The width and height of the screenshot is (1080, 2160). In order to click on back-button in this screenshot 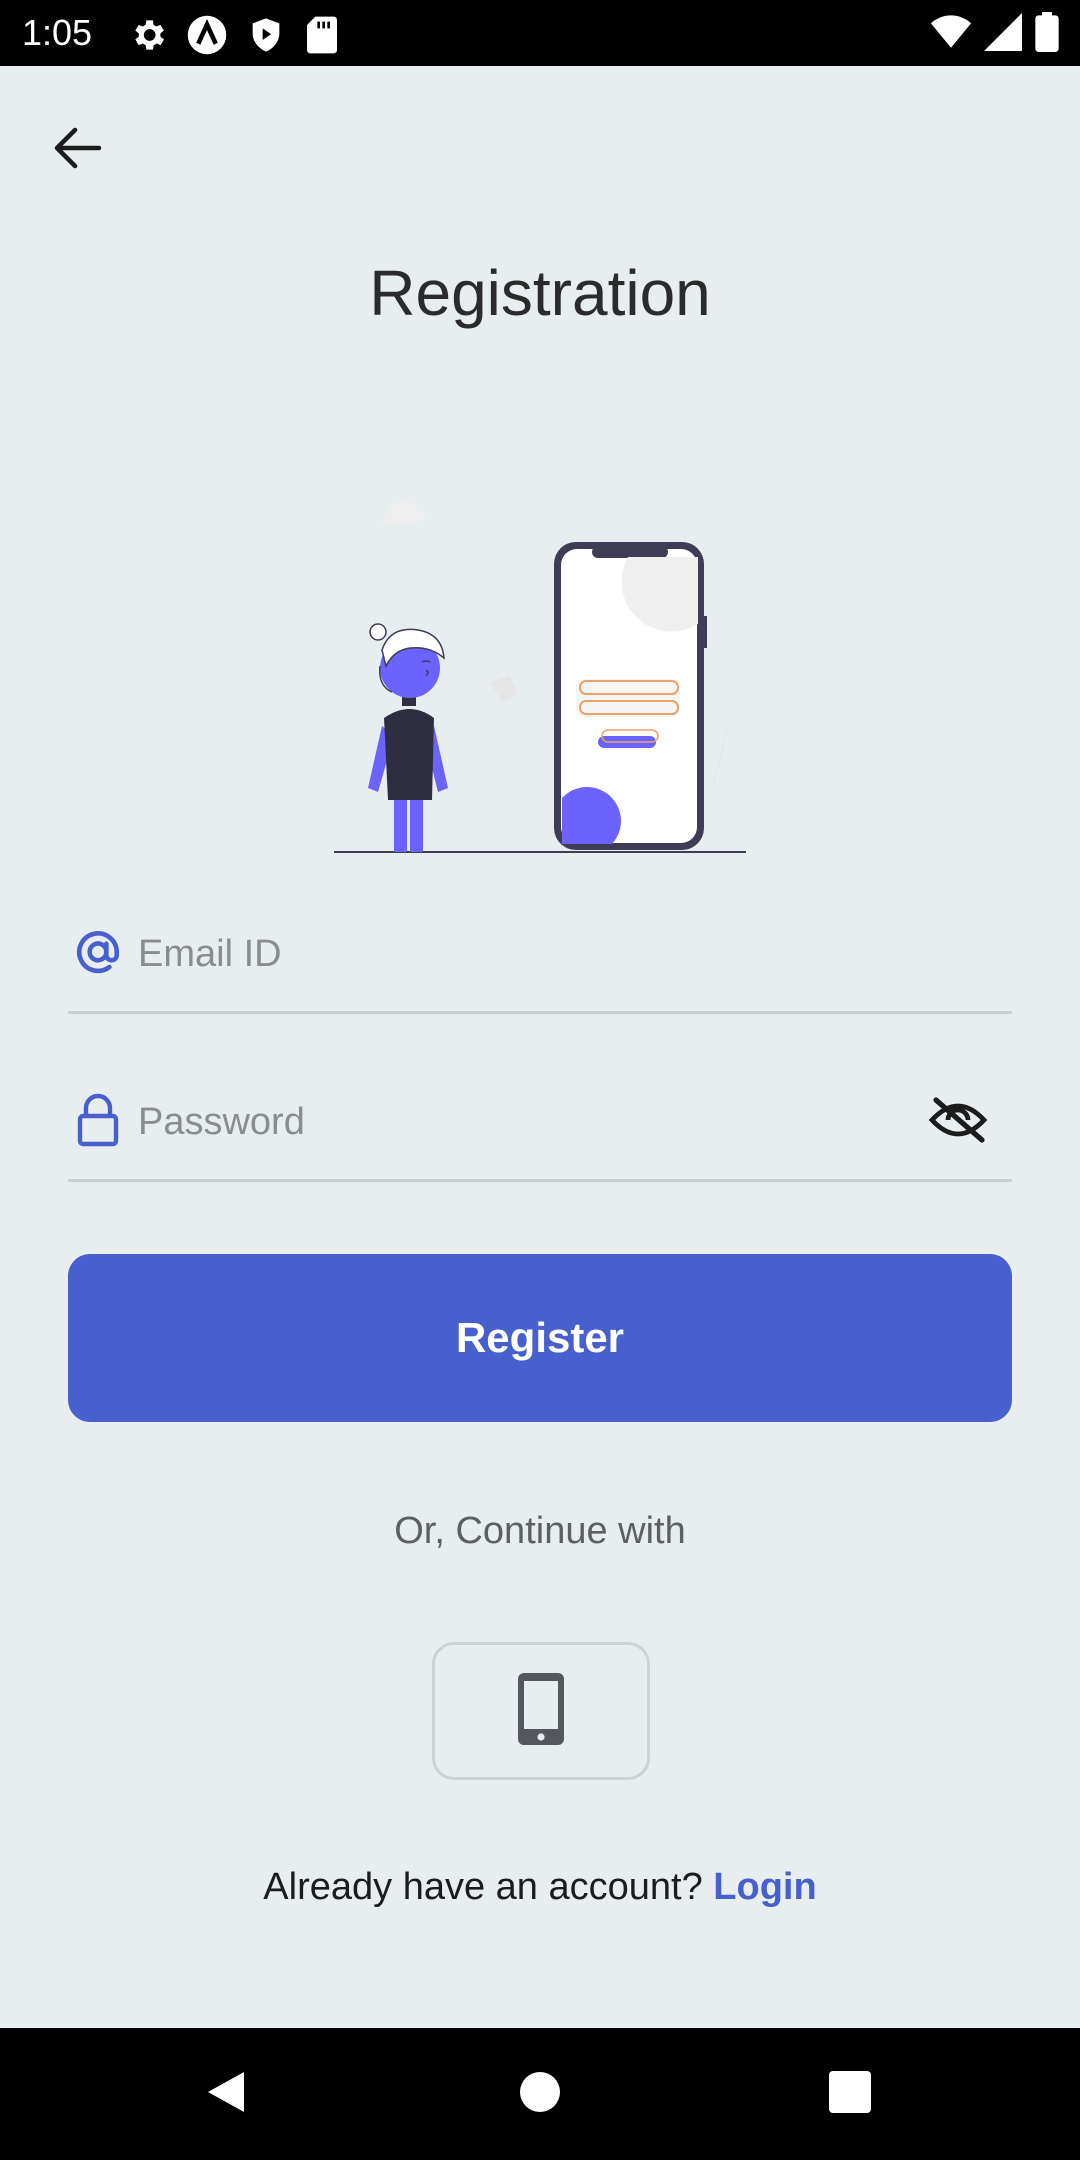, I will do `click(78, 150)`.